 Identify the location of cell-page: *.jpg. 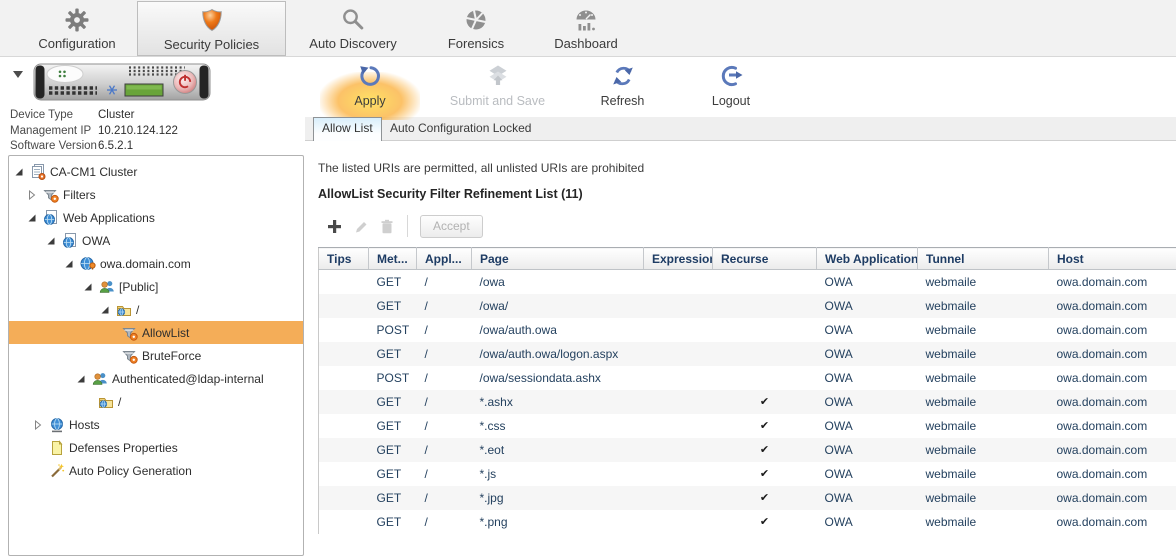
(491, 497).